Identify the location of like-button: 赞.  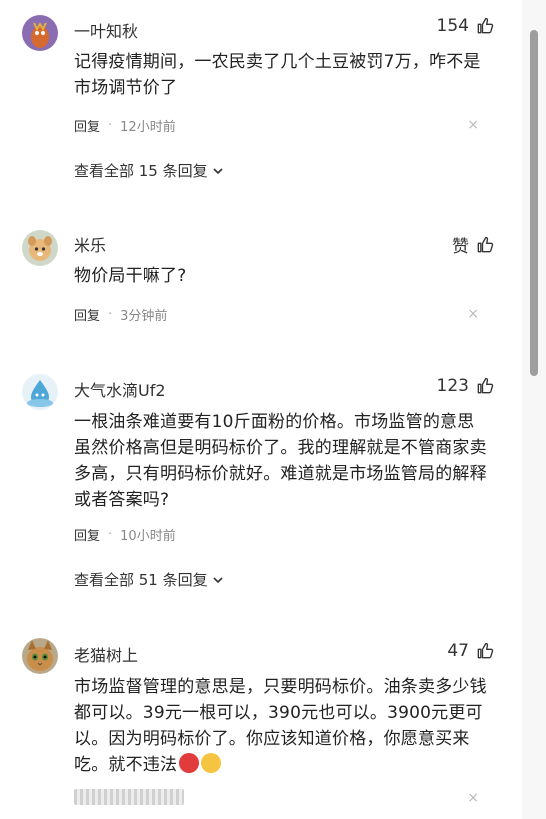
(473, 244).